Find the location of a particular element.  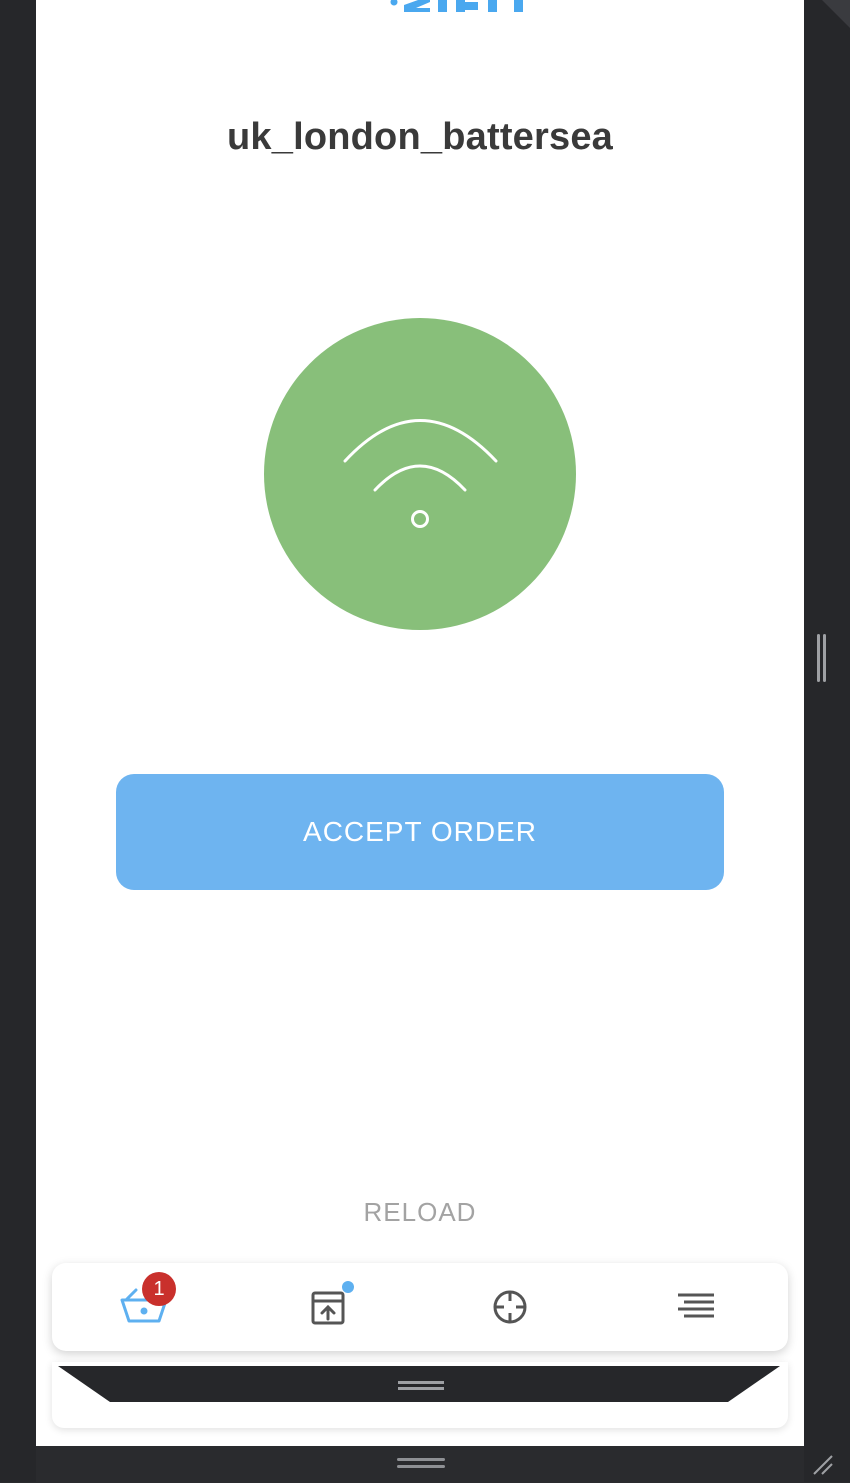

brand-logo is located at coordinates (460, 6).